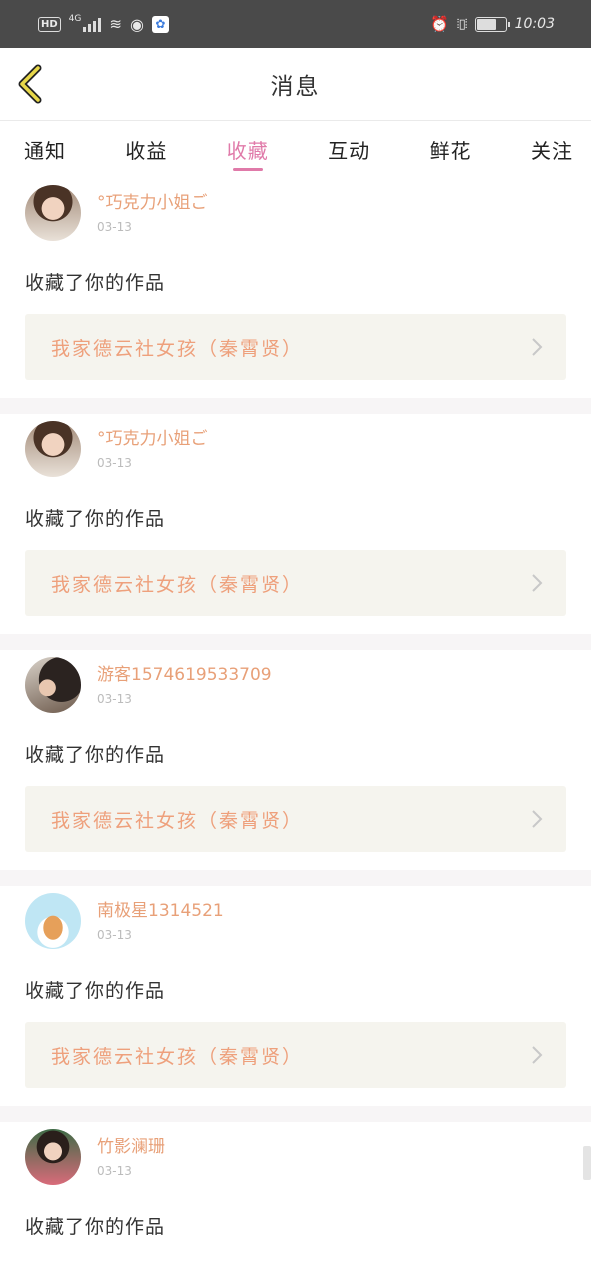 The height and width of the screenshot is (1280, 591). What do you see at coordinates (146, 150) in the screenshot?
I see `tab-earnings: 收益` at bounding box center [146, 150].